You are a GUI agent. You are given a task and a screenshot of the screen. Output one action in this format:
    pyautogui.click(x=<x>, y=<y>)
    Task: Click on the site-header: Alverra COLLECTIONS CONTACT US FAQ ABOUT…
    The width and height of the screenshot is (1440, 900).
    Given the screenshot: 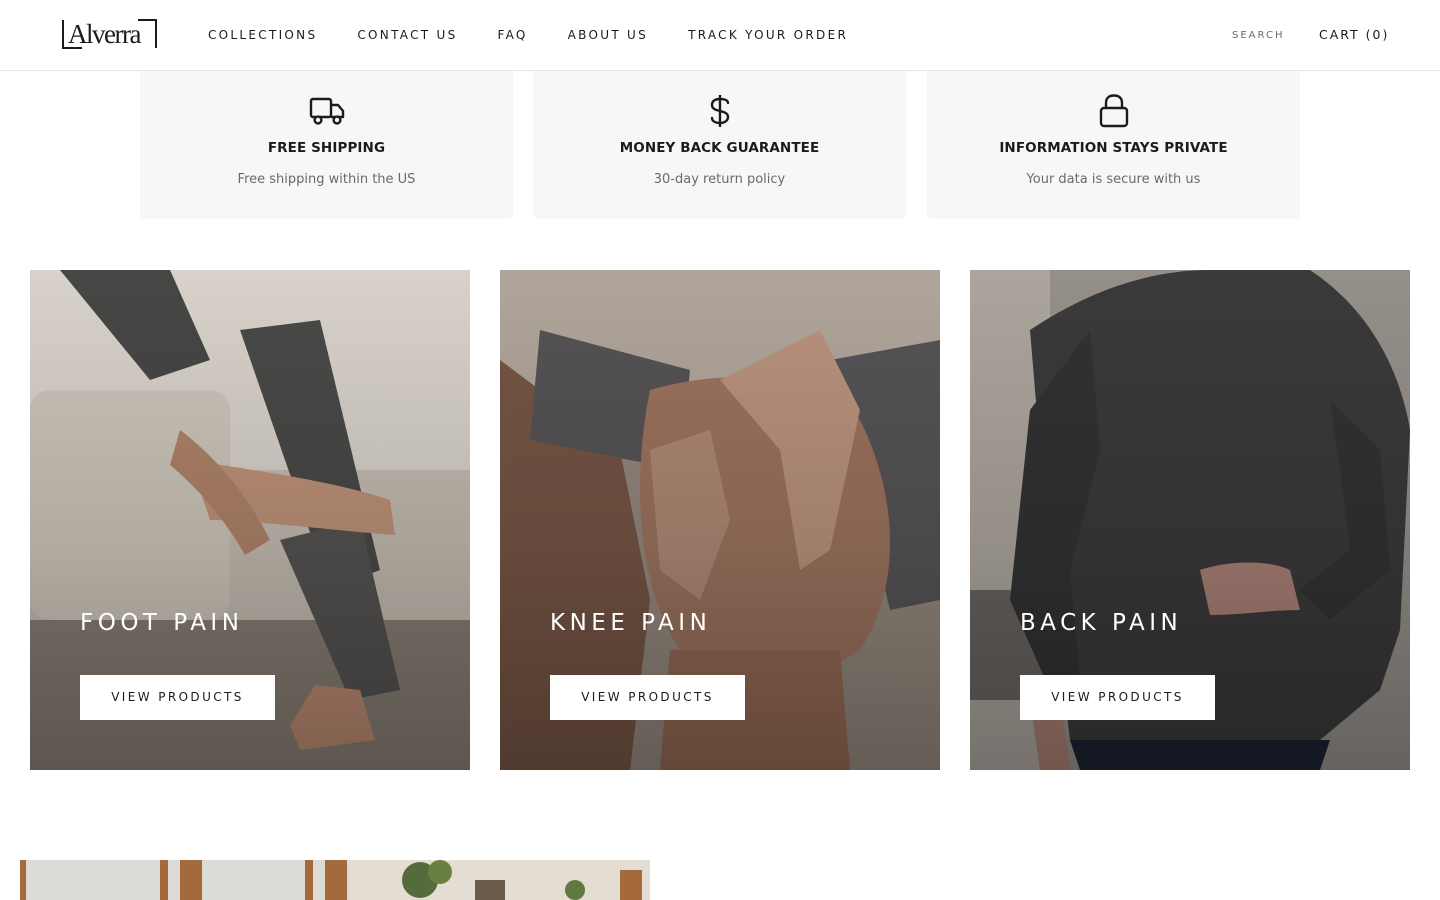 What is the action you would take?
    pyautogui.click(x=720, y=35)
    